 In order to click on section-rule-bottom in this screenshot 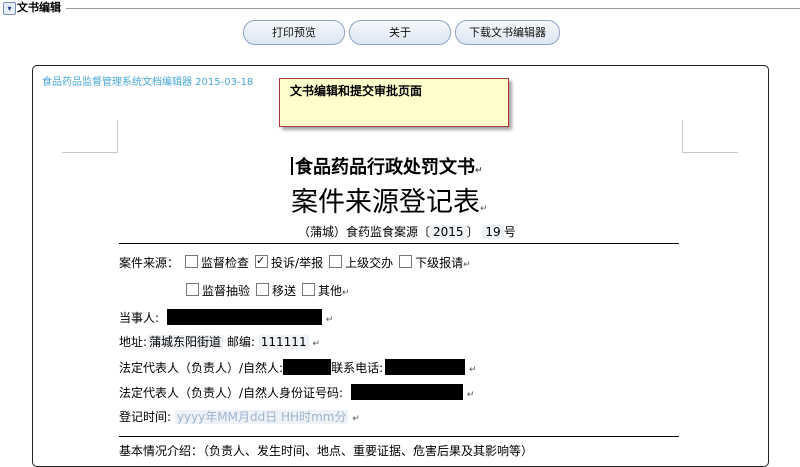, I will do `click(399, 436)`.